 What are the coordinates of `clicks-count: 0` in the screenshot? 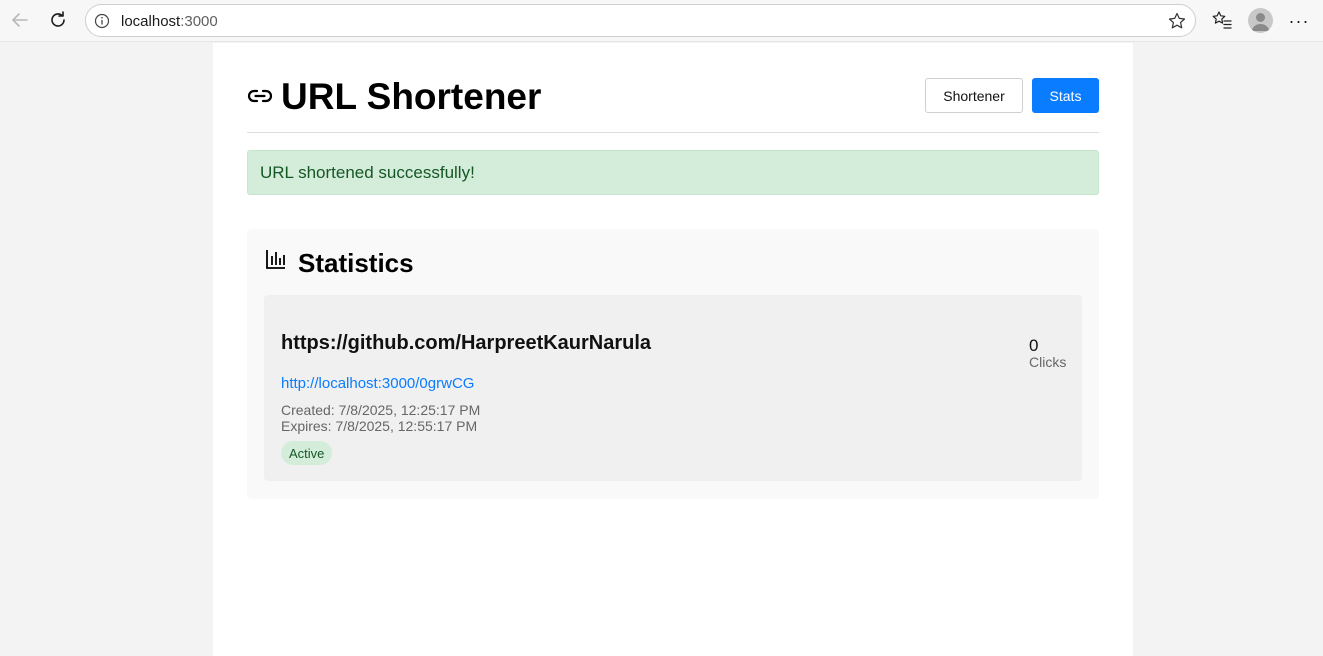 It's located at (1034, 345).